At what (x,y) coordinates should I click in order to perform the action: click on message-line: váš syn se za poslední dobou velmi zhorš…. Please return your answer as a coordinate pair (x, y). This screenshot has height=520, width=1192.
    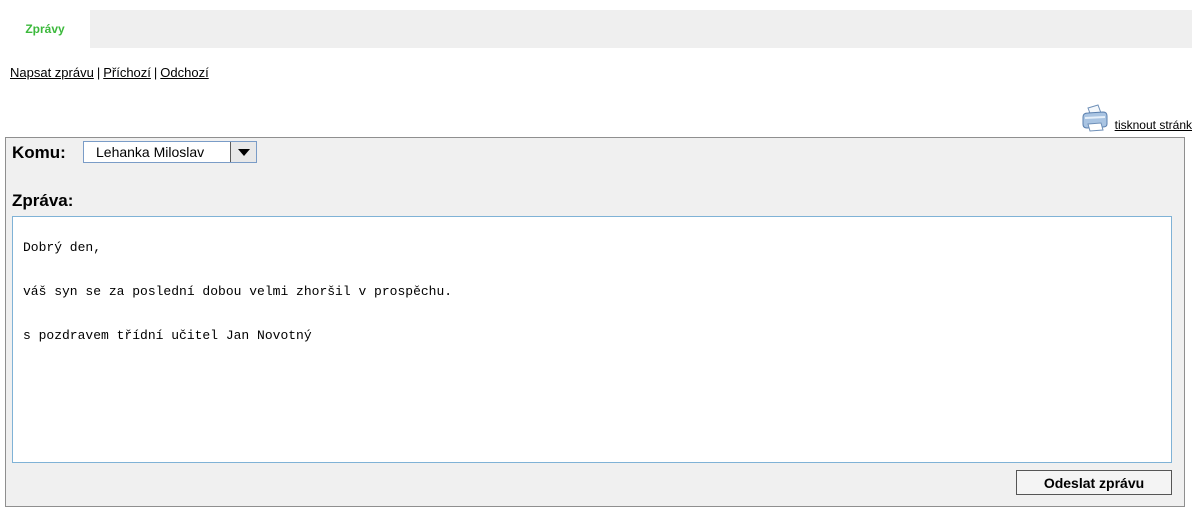
    Looking at the image, I should click on (238, 291).